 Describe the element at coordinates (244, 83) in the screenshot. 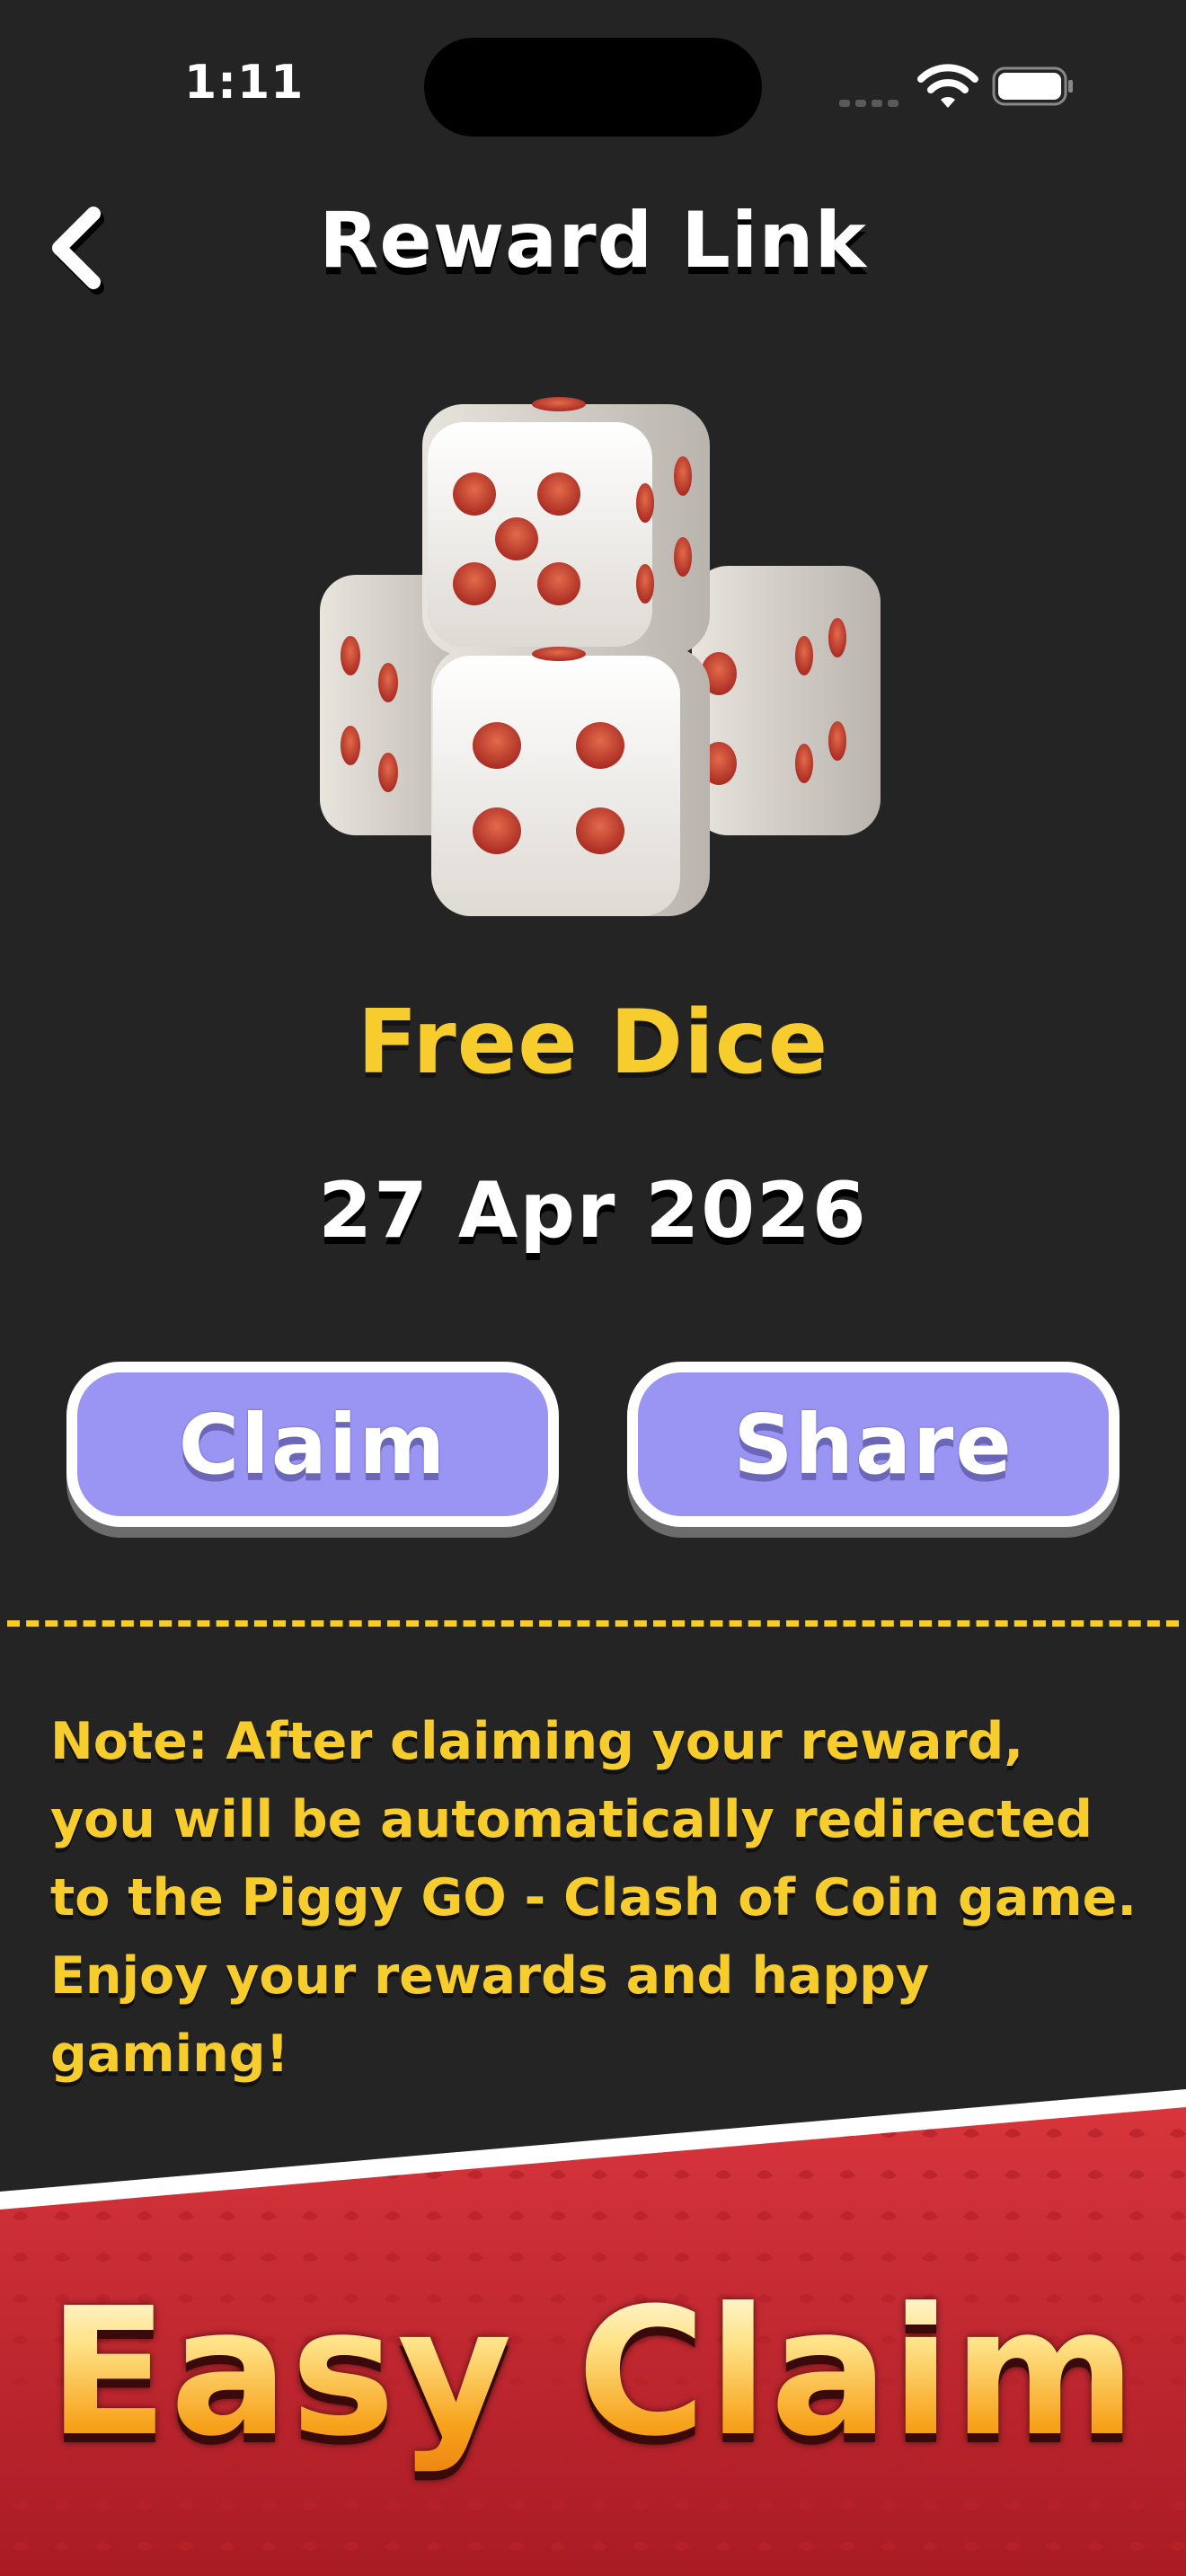

I see `status-time: 1:11` at that location.